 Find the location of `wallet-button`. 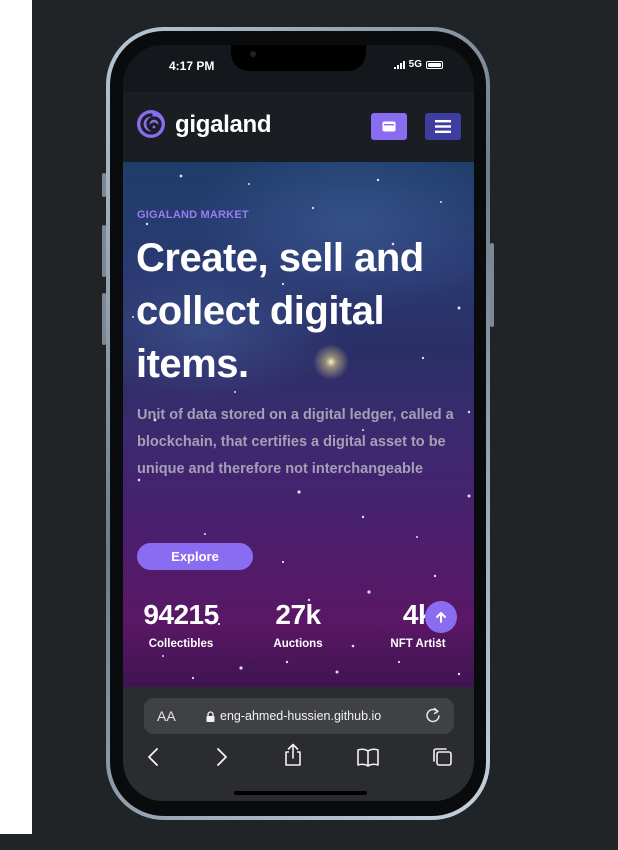

wallet-button is located at coordinates (389, 126).